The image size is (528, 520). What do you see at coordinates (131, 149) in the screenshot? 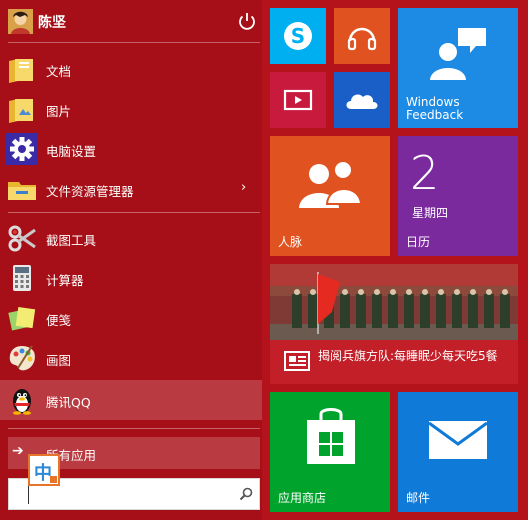
I see `menu-item-pc-settings: 电脑设置` at bounding box center [131, 149].